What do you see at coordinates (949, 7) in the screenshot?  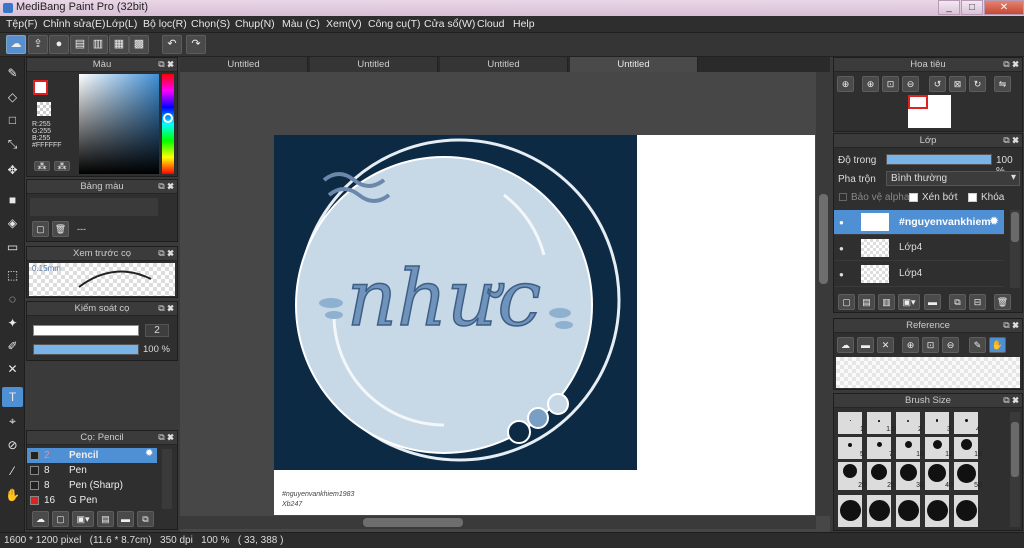 I see `minimize-button: _` at bounding box center [949, 7].